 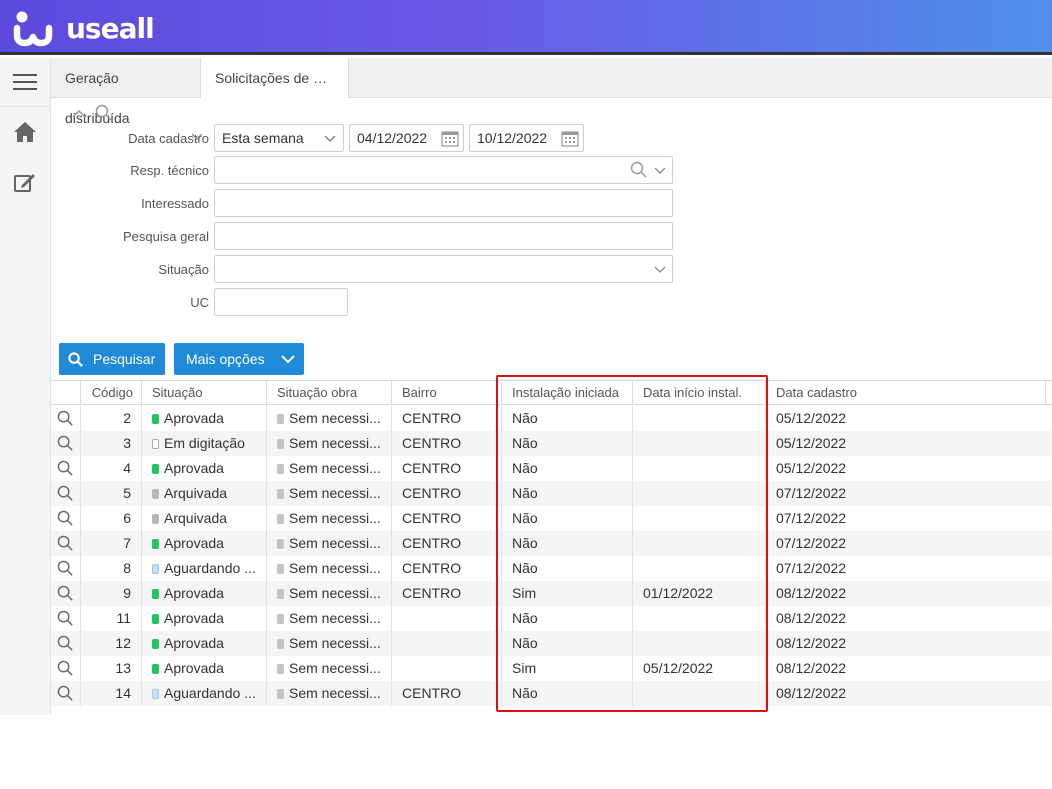 I want to click on resp-tecnico-label: Resp. técnico, so click(x=169, y=170).